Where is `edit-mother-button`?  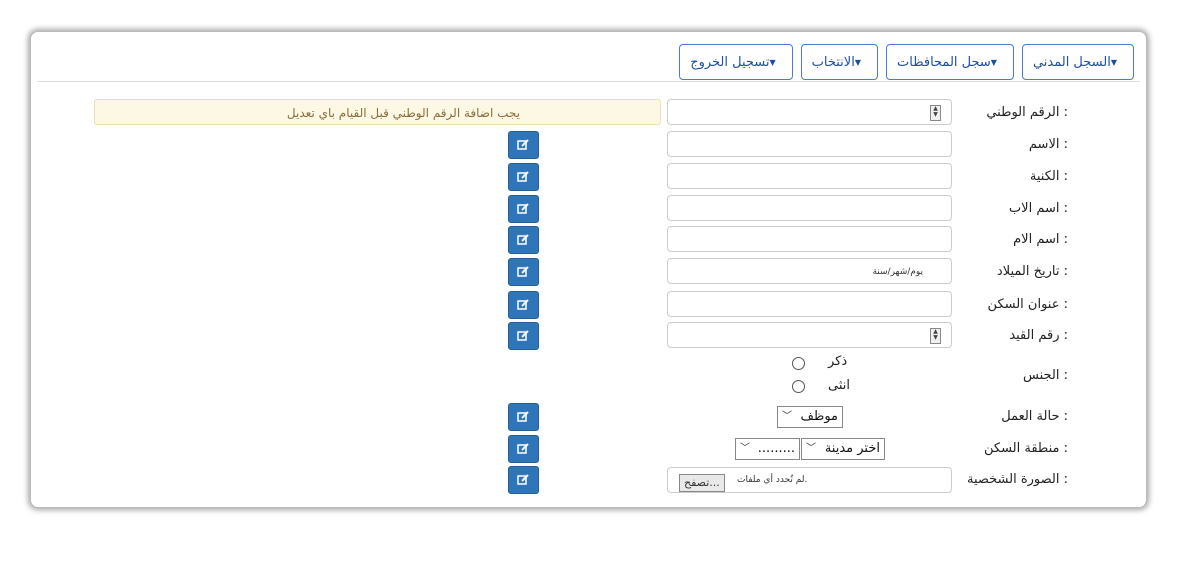
edit-mother-button is located at coordinates (523, 240).